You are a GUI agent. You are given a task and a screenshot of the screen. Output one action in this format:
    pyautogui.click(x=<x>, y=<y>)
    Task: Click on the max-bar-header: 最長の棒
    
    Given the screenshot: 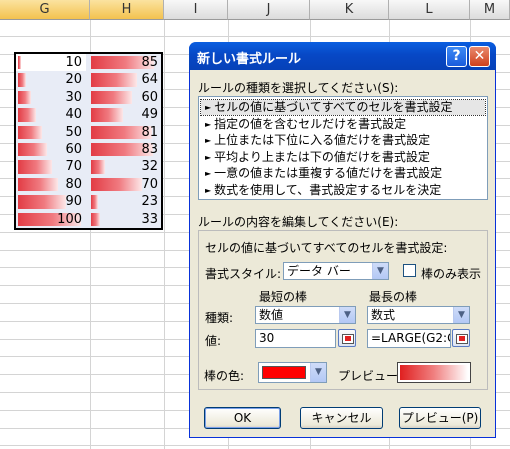 What is the action you would take?
    pyautogui.click(x=393, y=297)
    